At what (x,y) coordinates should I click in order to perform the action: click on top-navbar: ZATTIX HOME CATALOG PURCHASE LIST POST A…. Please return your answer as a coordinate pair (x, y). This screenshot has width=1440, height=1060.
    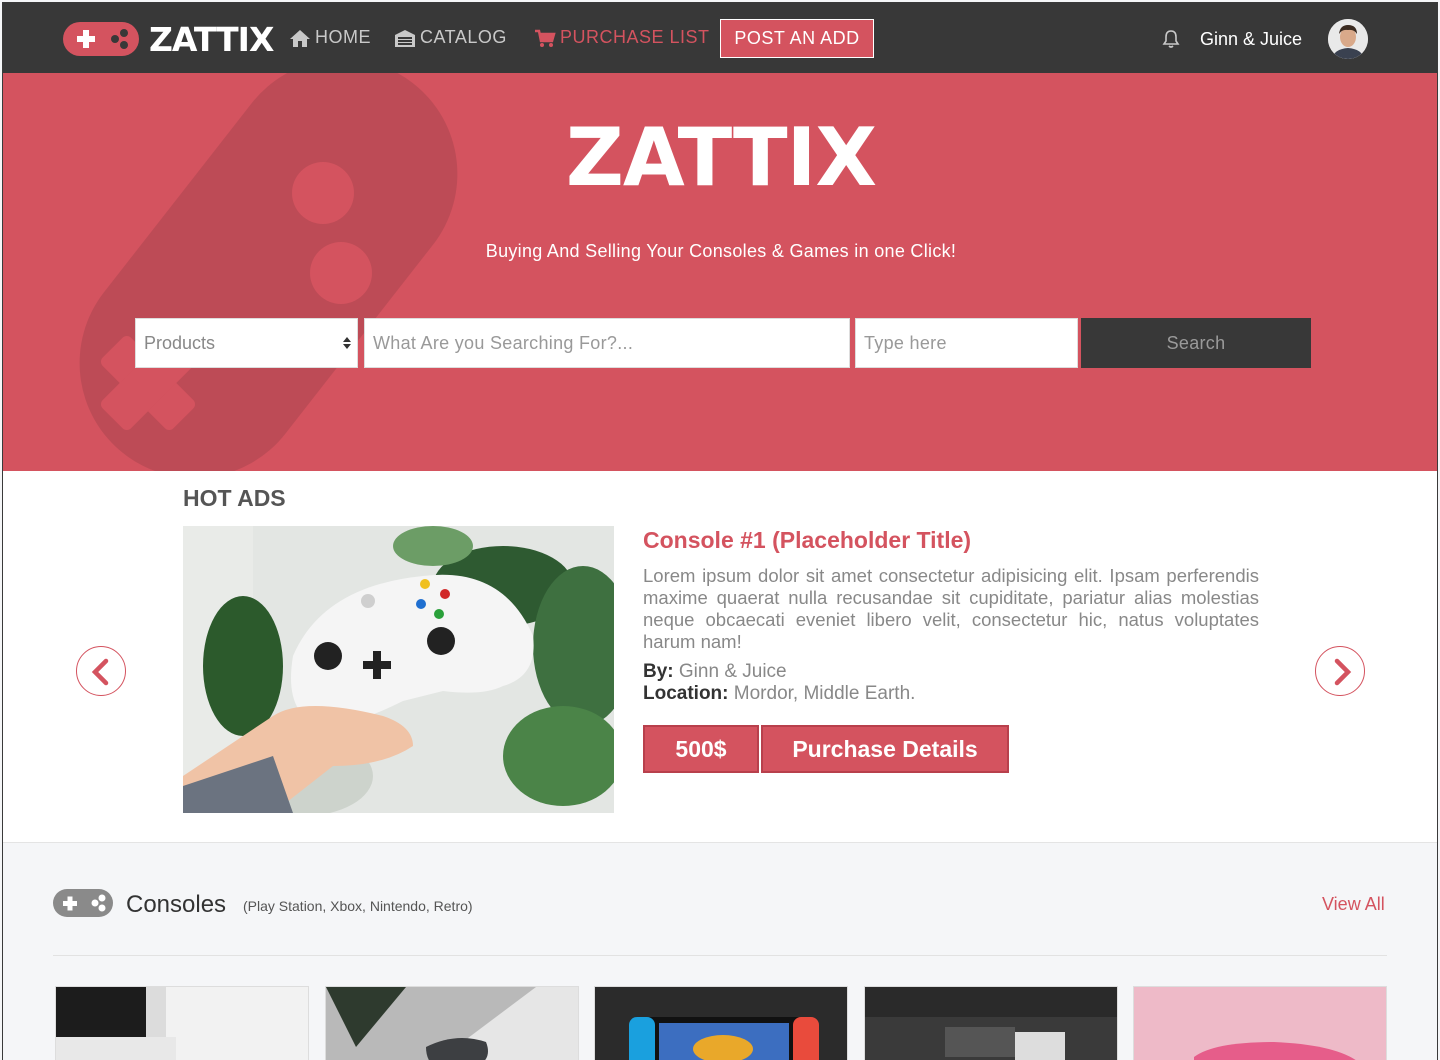
    Looking at the image, I should click on (720, 38).